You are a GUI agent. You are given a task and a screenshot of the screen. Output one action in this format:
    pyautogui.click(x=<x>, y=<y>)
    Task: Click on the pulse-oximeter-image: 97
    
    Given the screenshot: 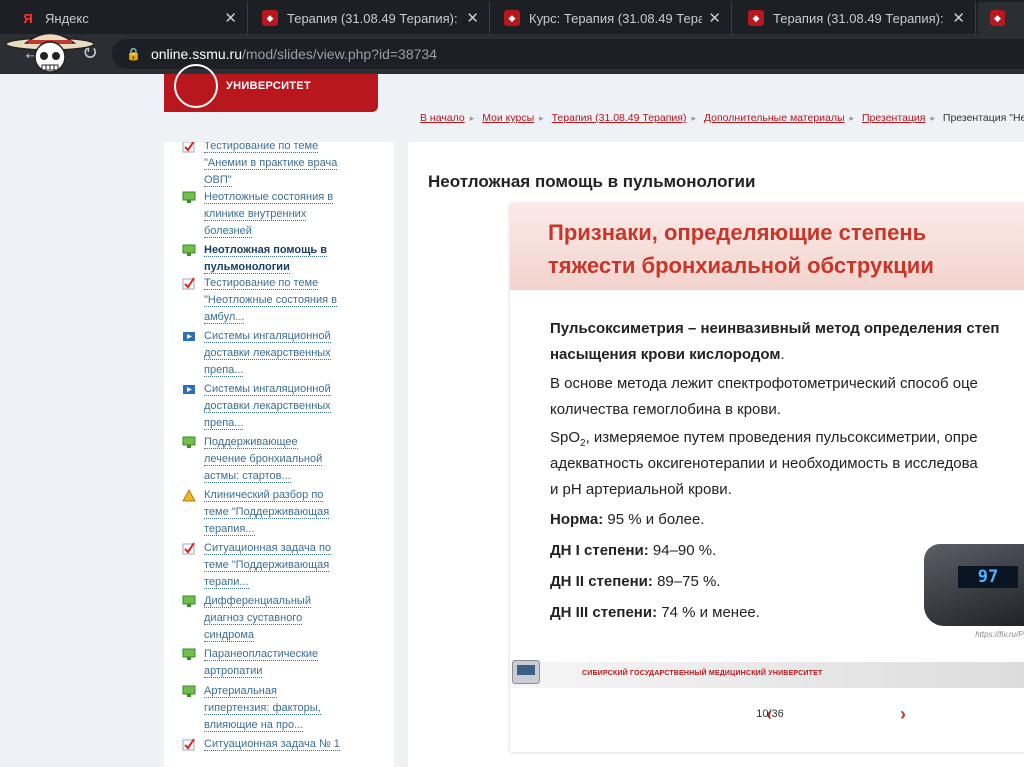 What is the action you would take?
    pyautogui.click(x=974, y=585)
    